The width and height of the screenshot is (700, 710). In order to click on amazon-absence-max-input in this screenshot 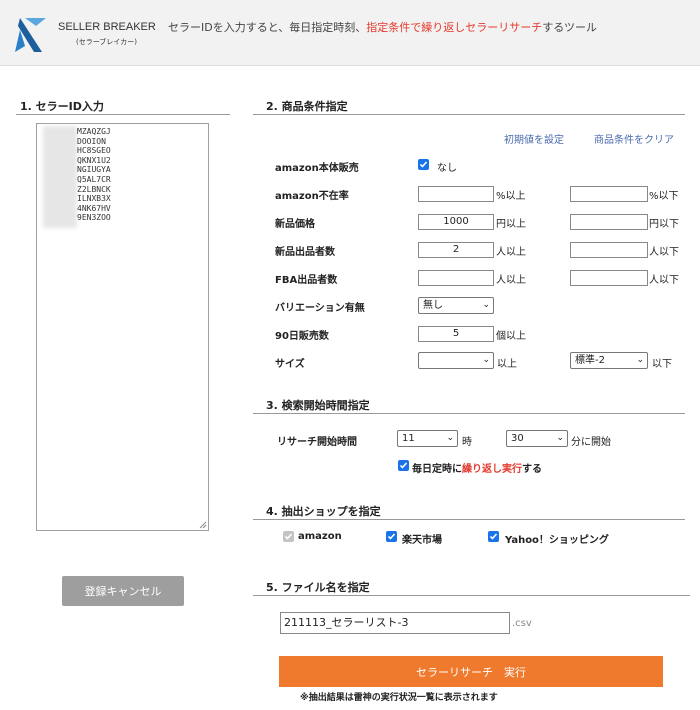, I will do `click(609, 194)`.